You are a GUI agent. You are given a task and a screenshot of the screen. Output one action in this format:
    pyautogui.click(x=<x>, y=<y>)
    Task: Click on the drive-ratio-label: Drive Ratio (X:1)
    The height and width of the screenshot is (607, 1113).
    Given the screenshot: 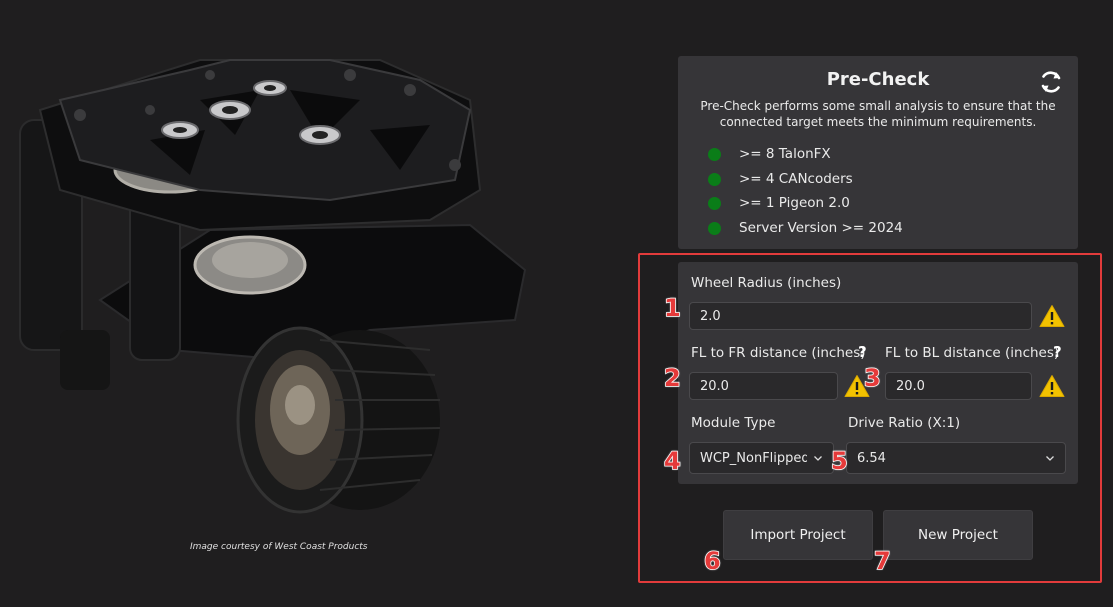 What is the action you would take?
    pyautogui.click(x=904, y=423)
    